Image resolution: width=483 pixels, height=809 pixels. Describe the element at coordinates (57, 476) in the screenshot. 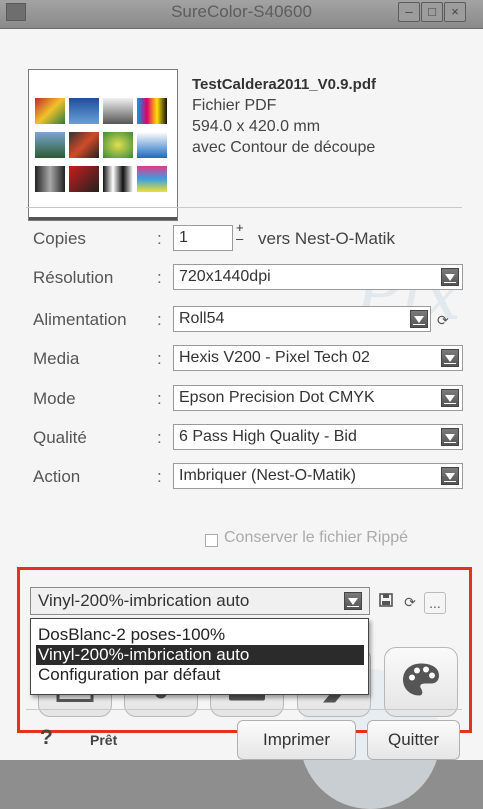

I see `action-label: Action` at that location.